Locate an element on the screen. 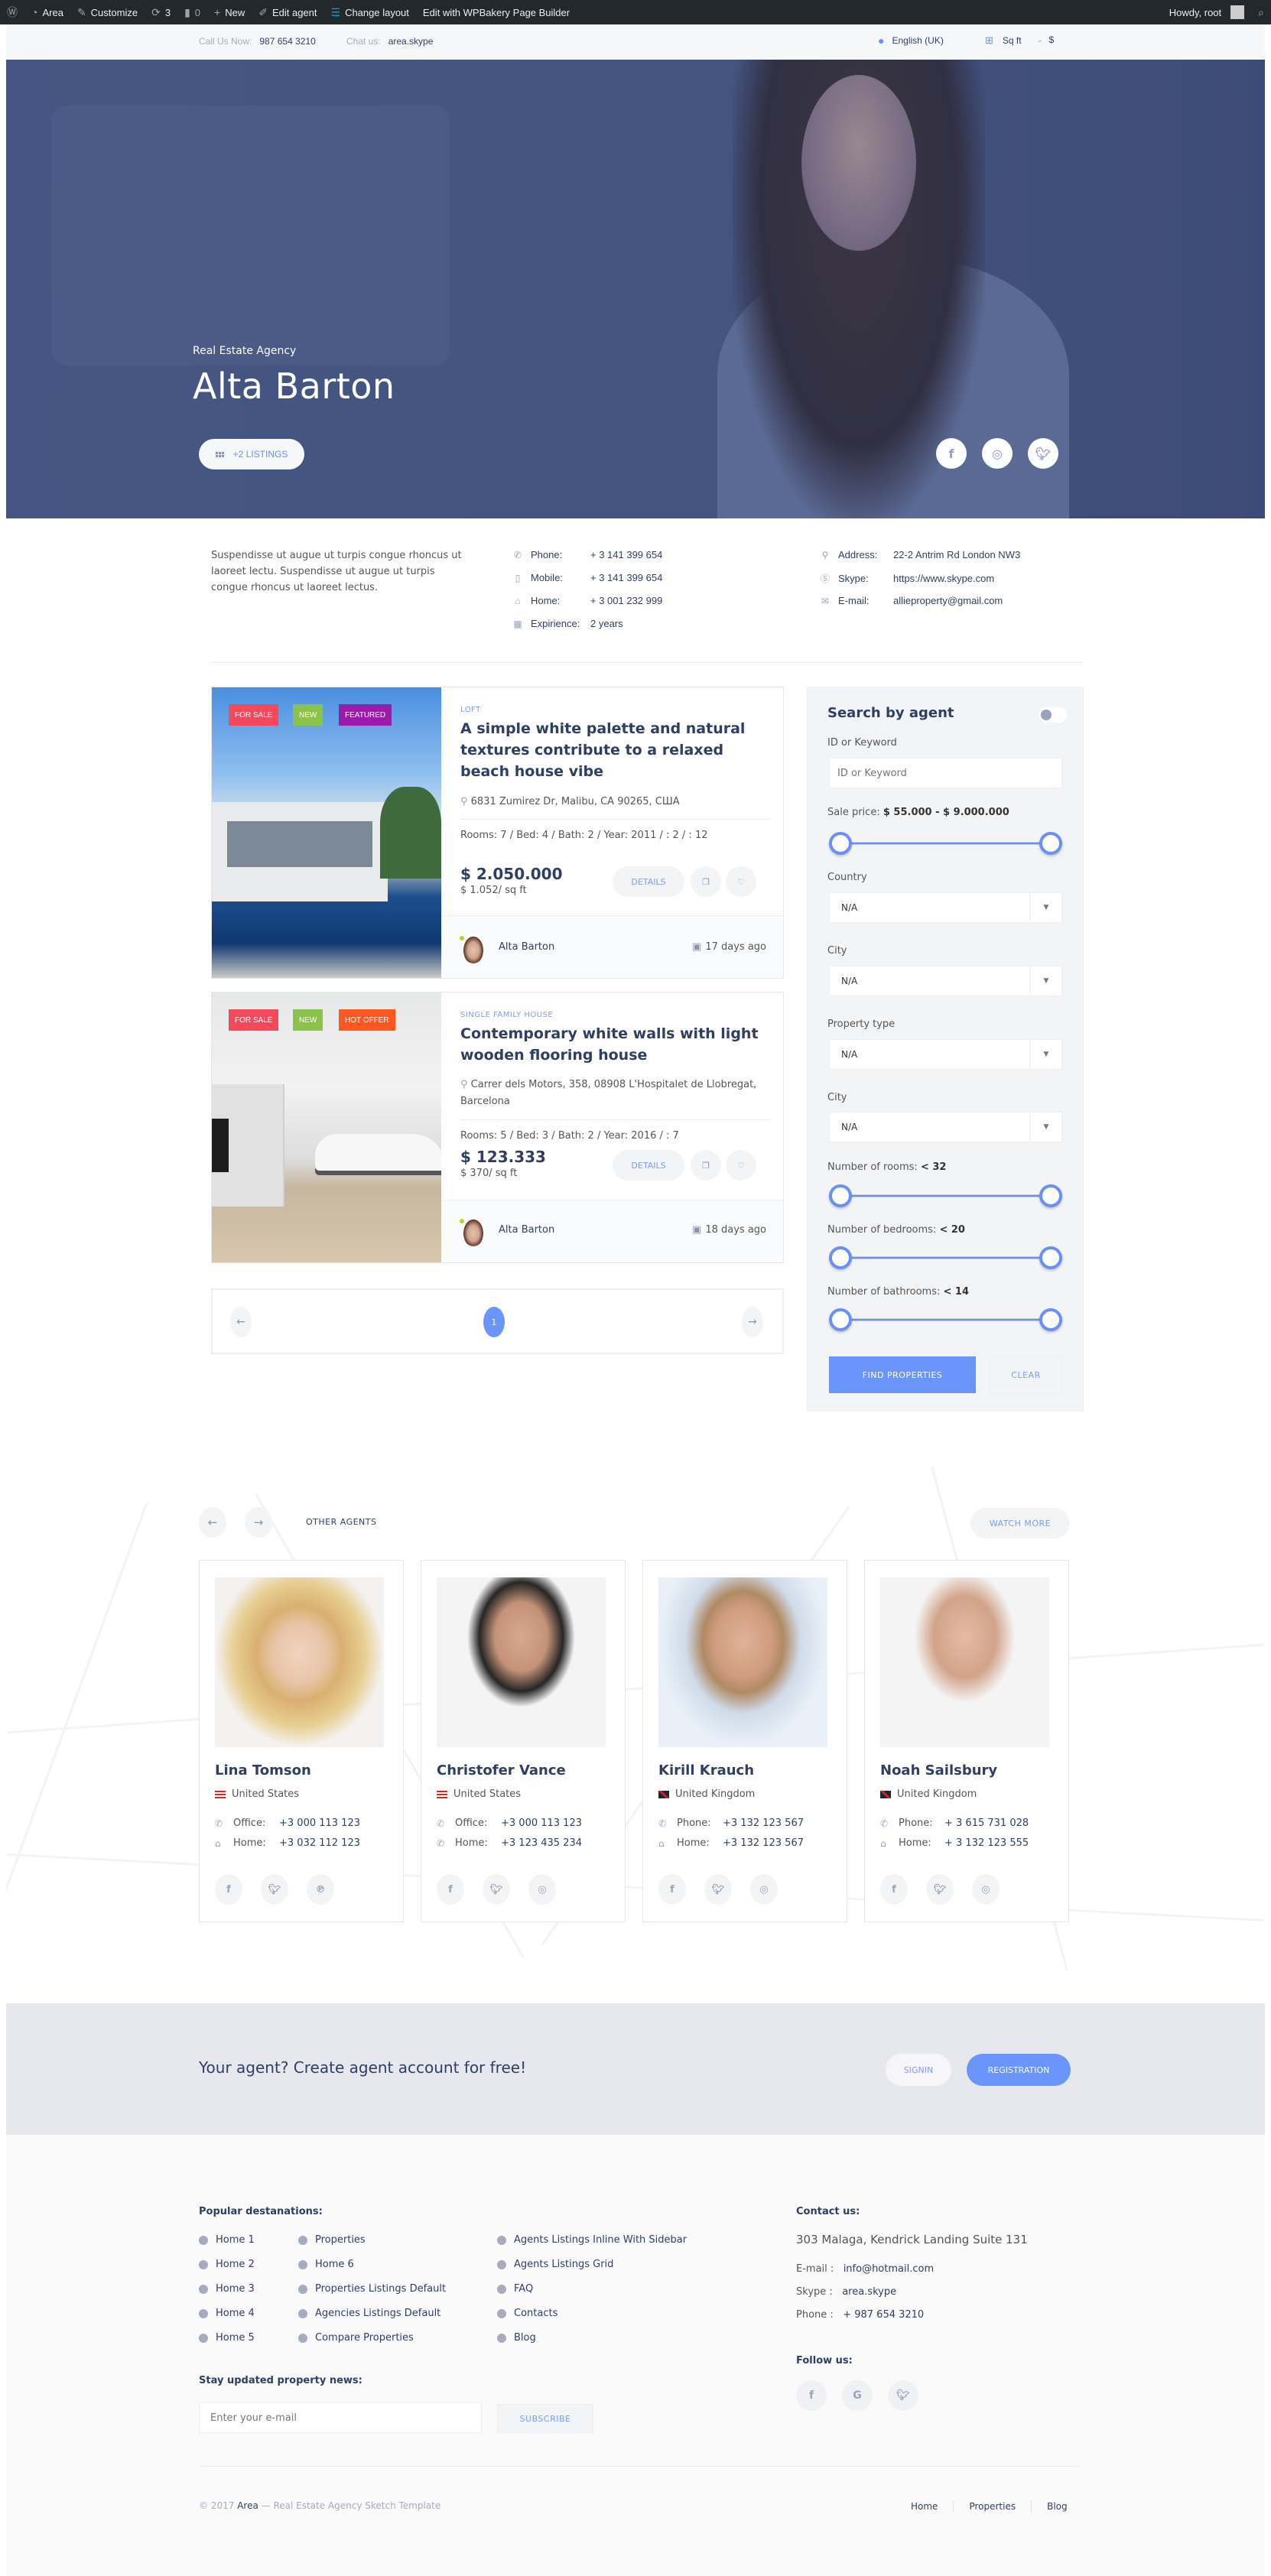 The height and width of the screenshot is (2576, 1271). admin-customize-link: ✎ Customize is located at coordinates (107, 12).